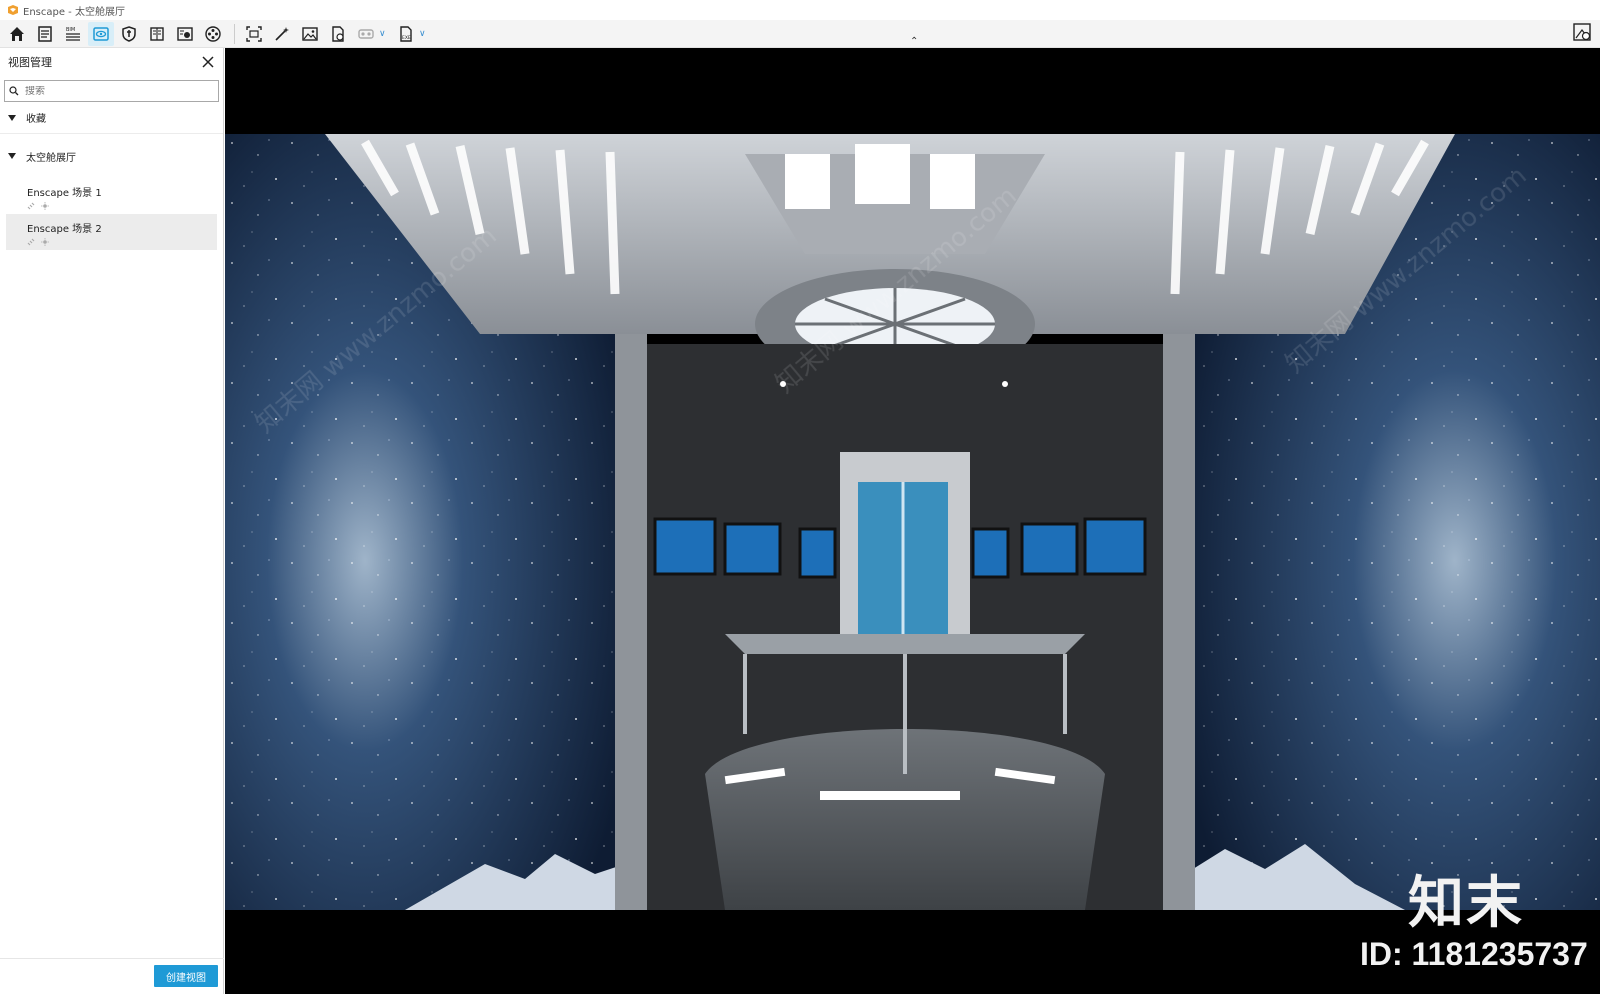 This screenshot has width=1600, height=994. What do you see at coordinates (70, 30) in the screenshot?
I see `svg-text: BIM` at bounding box center [70, 30].